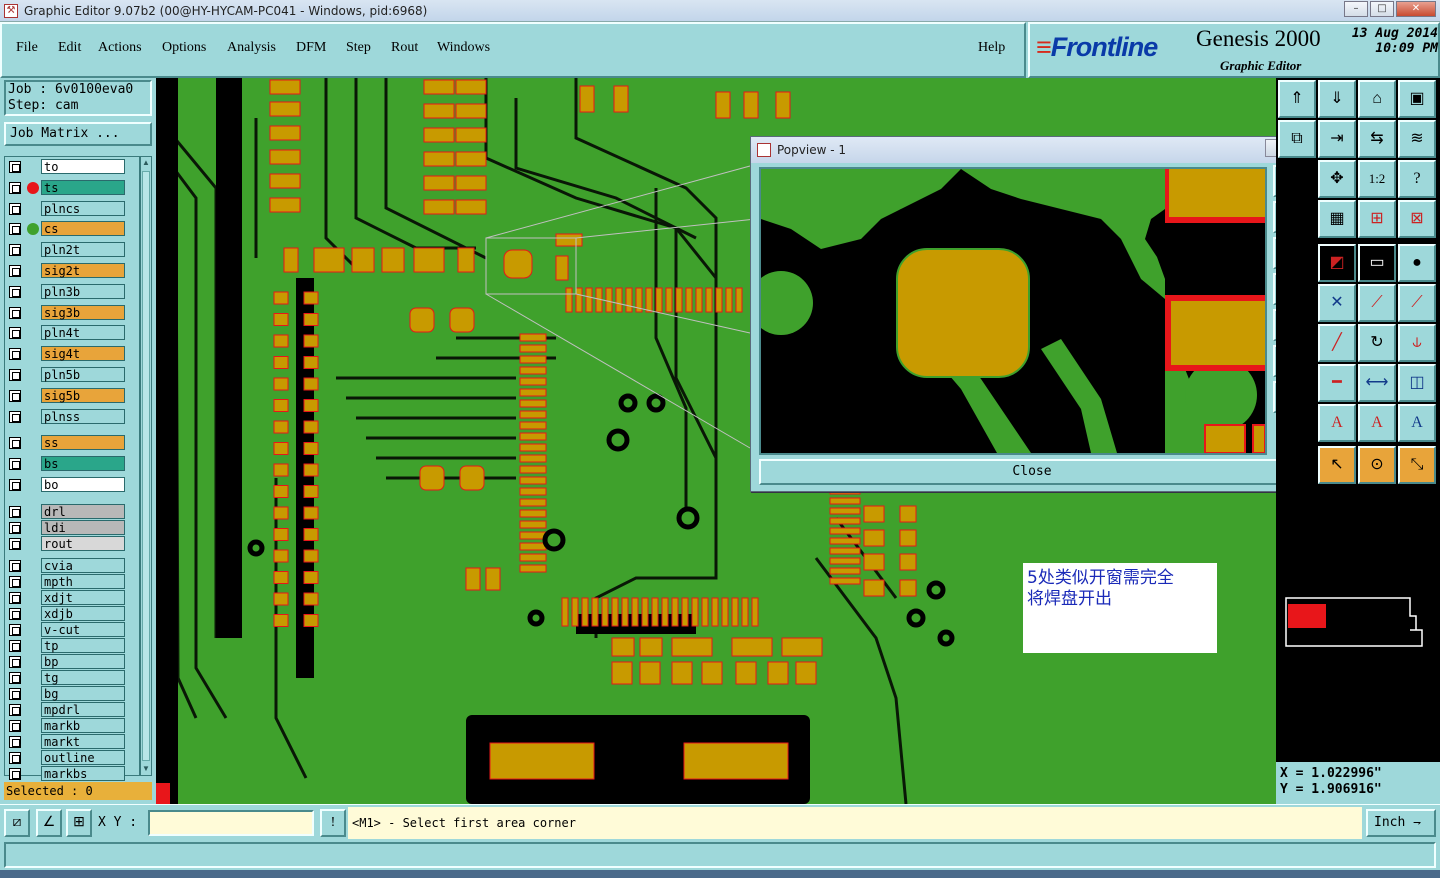 The width and height of the screenshot is (1440, 878). Describe the element at coordinates (17, 823) in the screenshot. I see `snap-diagonal-icon: ⧄` at that location.